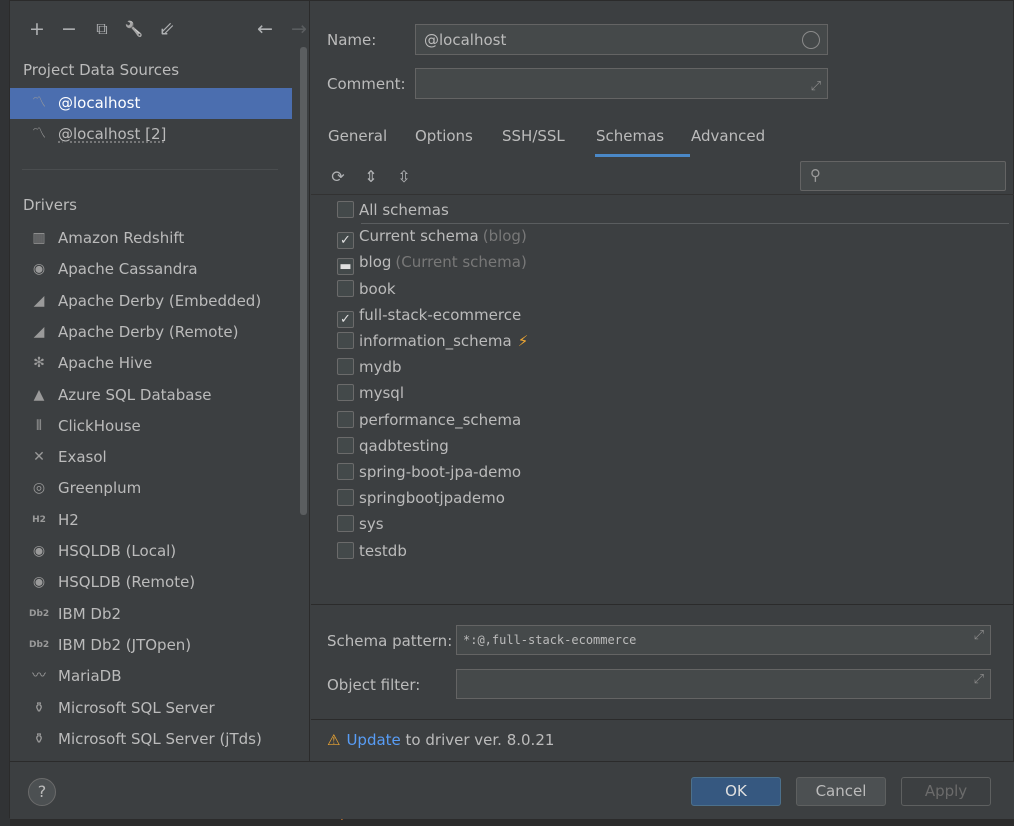 The width and height of the screenshot is (1014, 826). What do you see at coordinates (605, 83) in the screenshot?
I see `comment-input` at bounding box center [605, 83].